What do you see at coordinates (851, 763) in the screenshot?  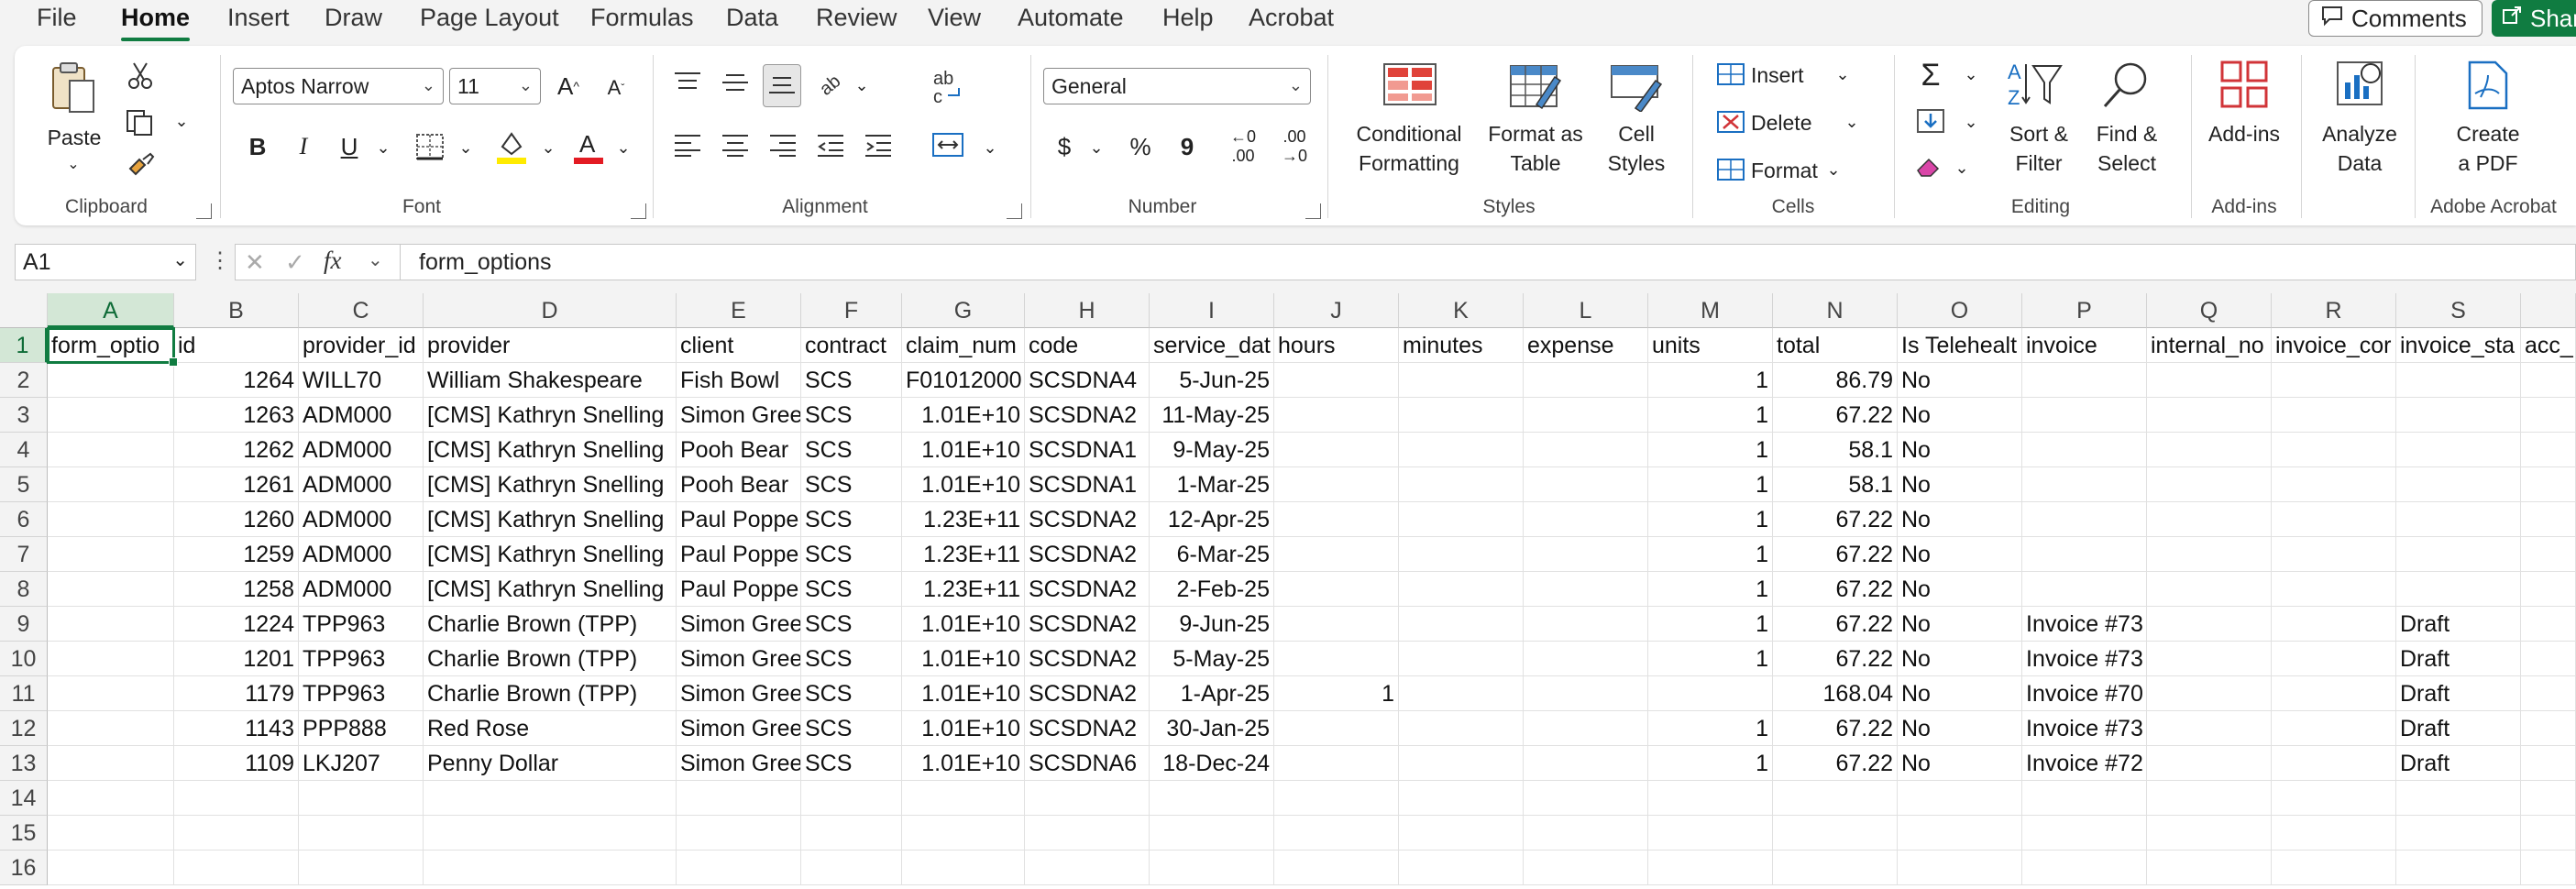 I see `cell-f13: SCS` at bounding box center [851, 763].